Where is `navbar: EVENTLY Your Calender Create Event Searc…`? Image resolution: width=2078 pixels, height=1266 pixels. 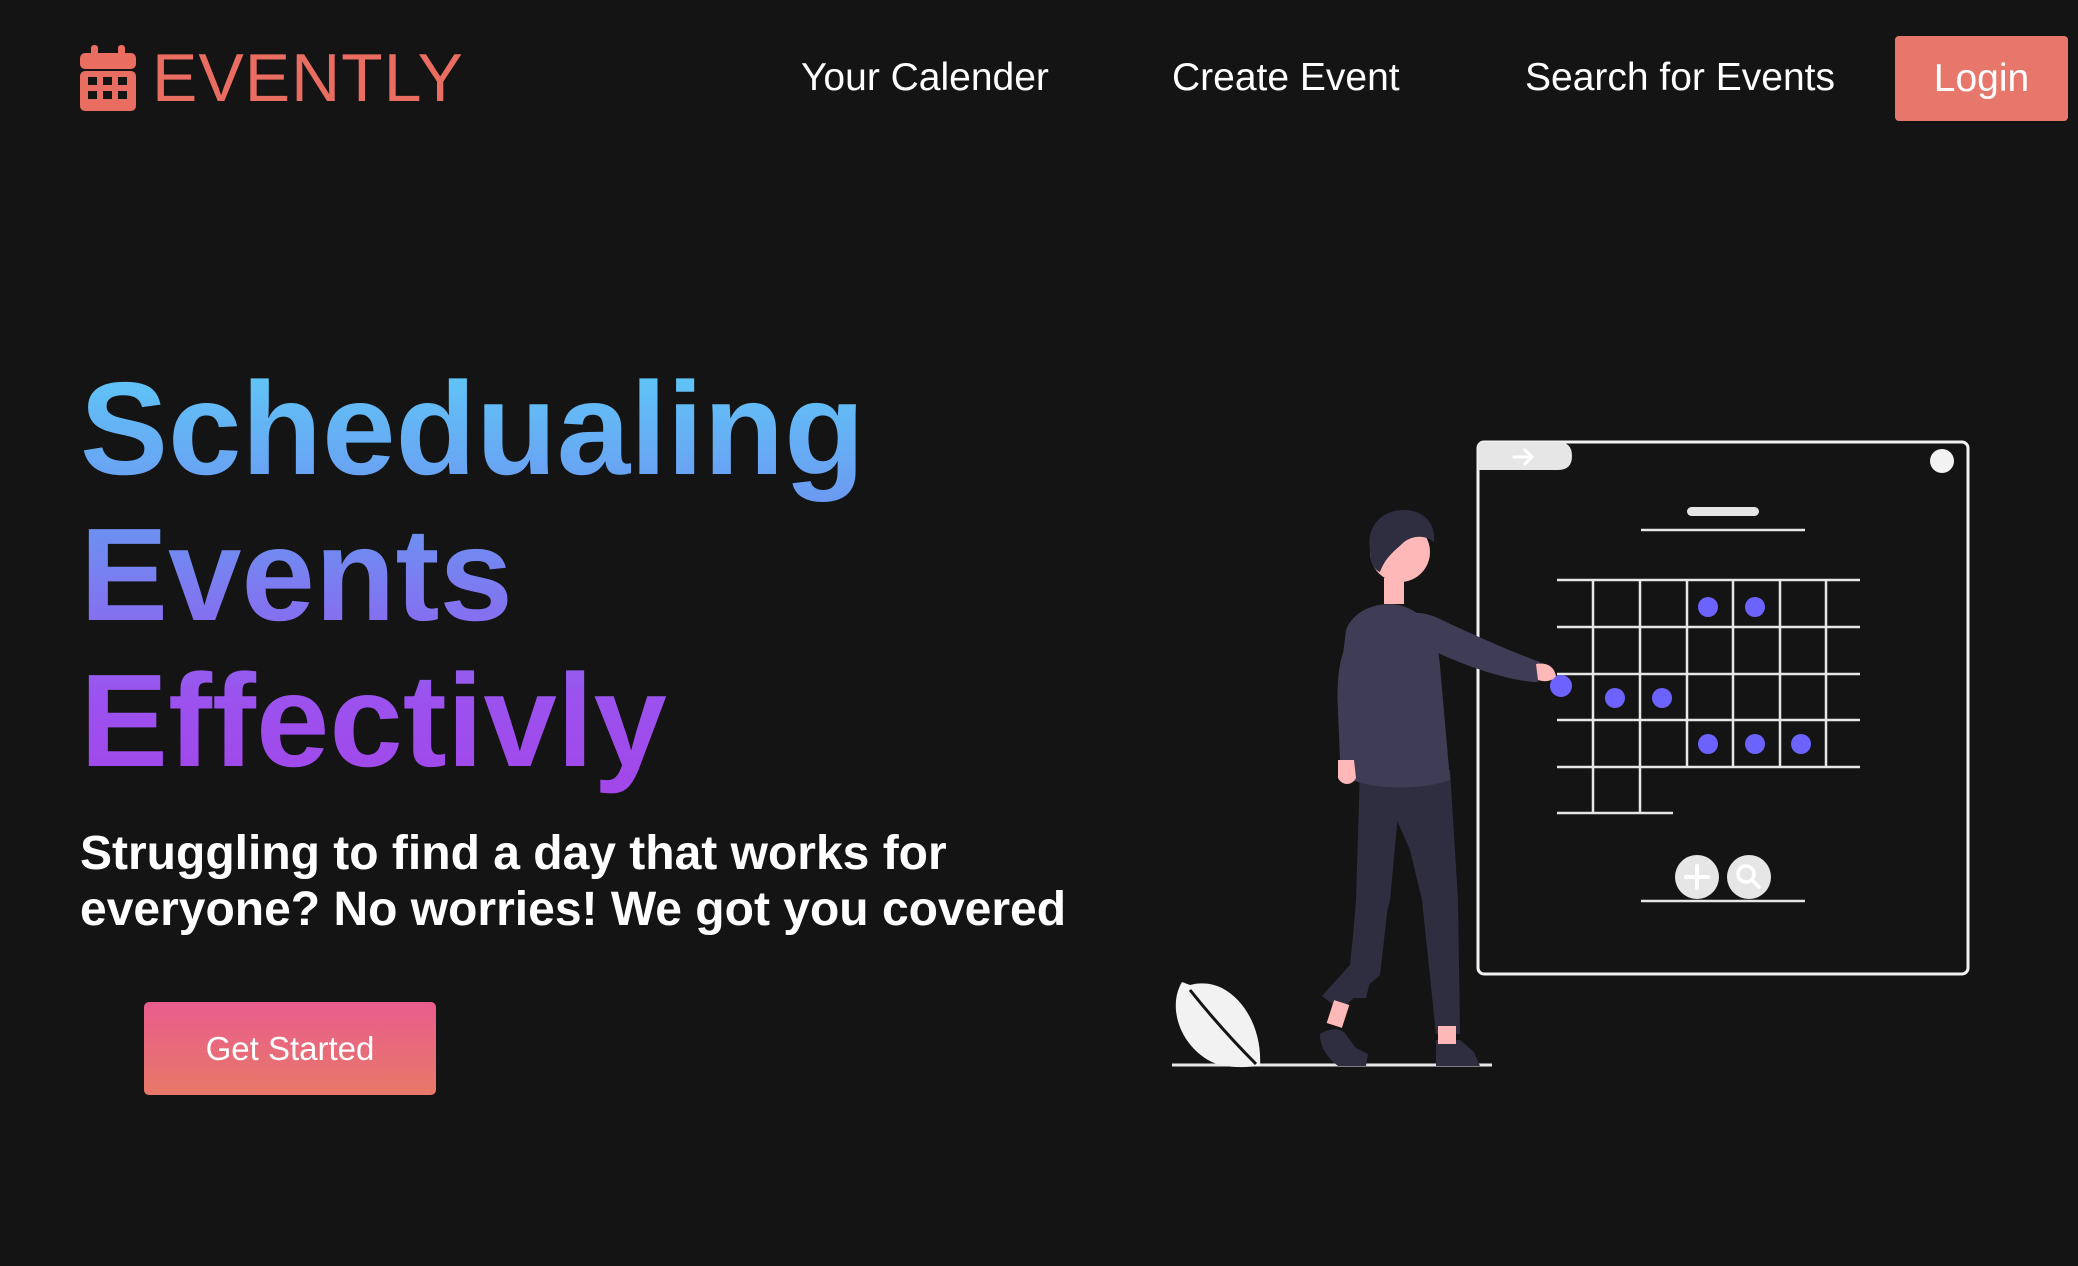
navbar: EVENTLY Your Calender Create Event Searc… is located at coordinates (1039, 80).